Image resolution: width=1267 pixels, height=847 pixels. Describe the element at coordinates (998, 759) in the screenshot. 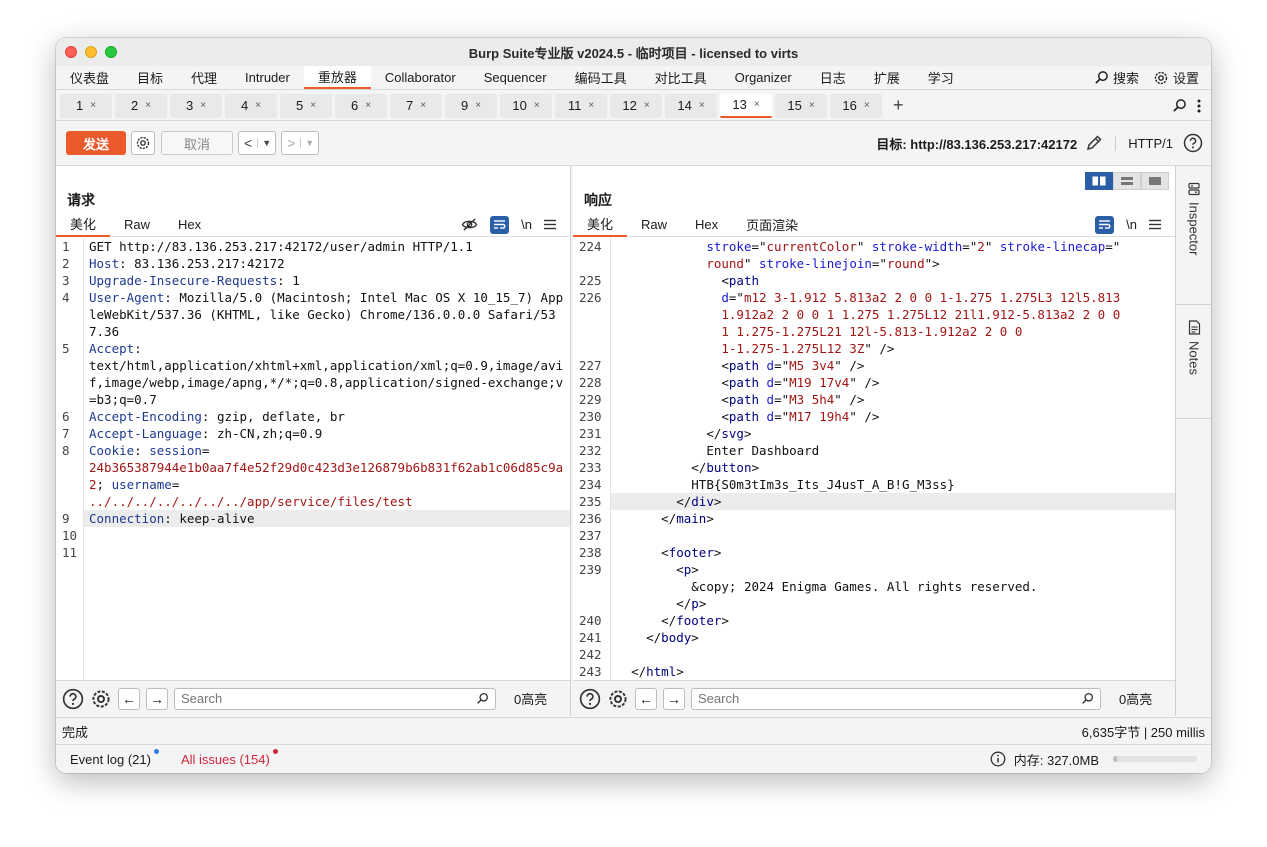

I see `info-icon` at that location.